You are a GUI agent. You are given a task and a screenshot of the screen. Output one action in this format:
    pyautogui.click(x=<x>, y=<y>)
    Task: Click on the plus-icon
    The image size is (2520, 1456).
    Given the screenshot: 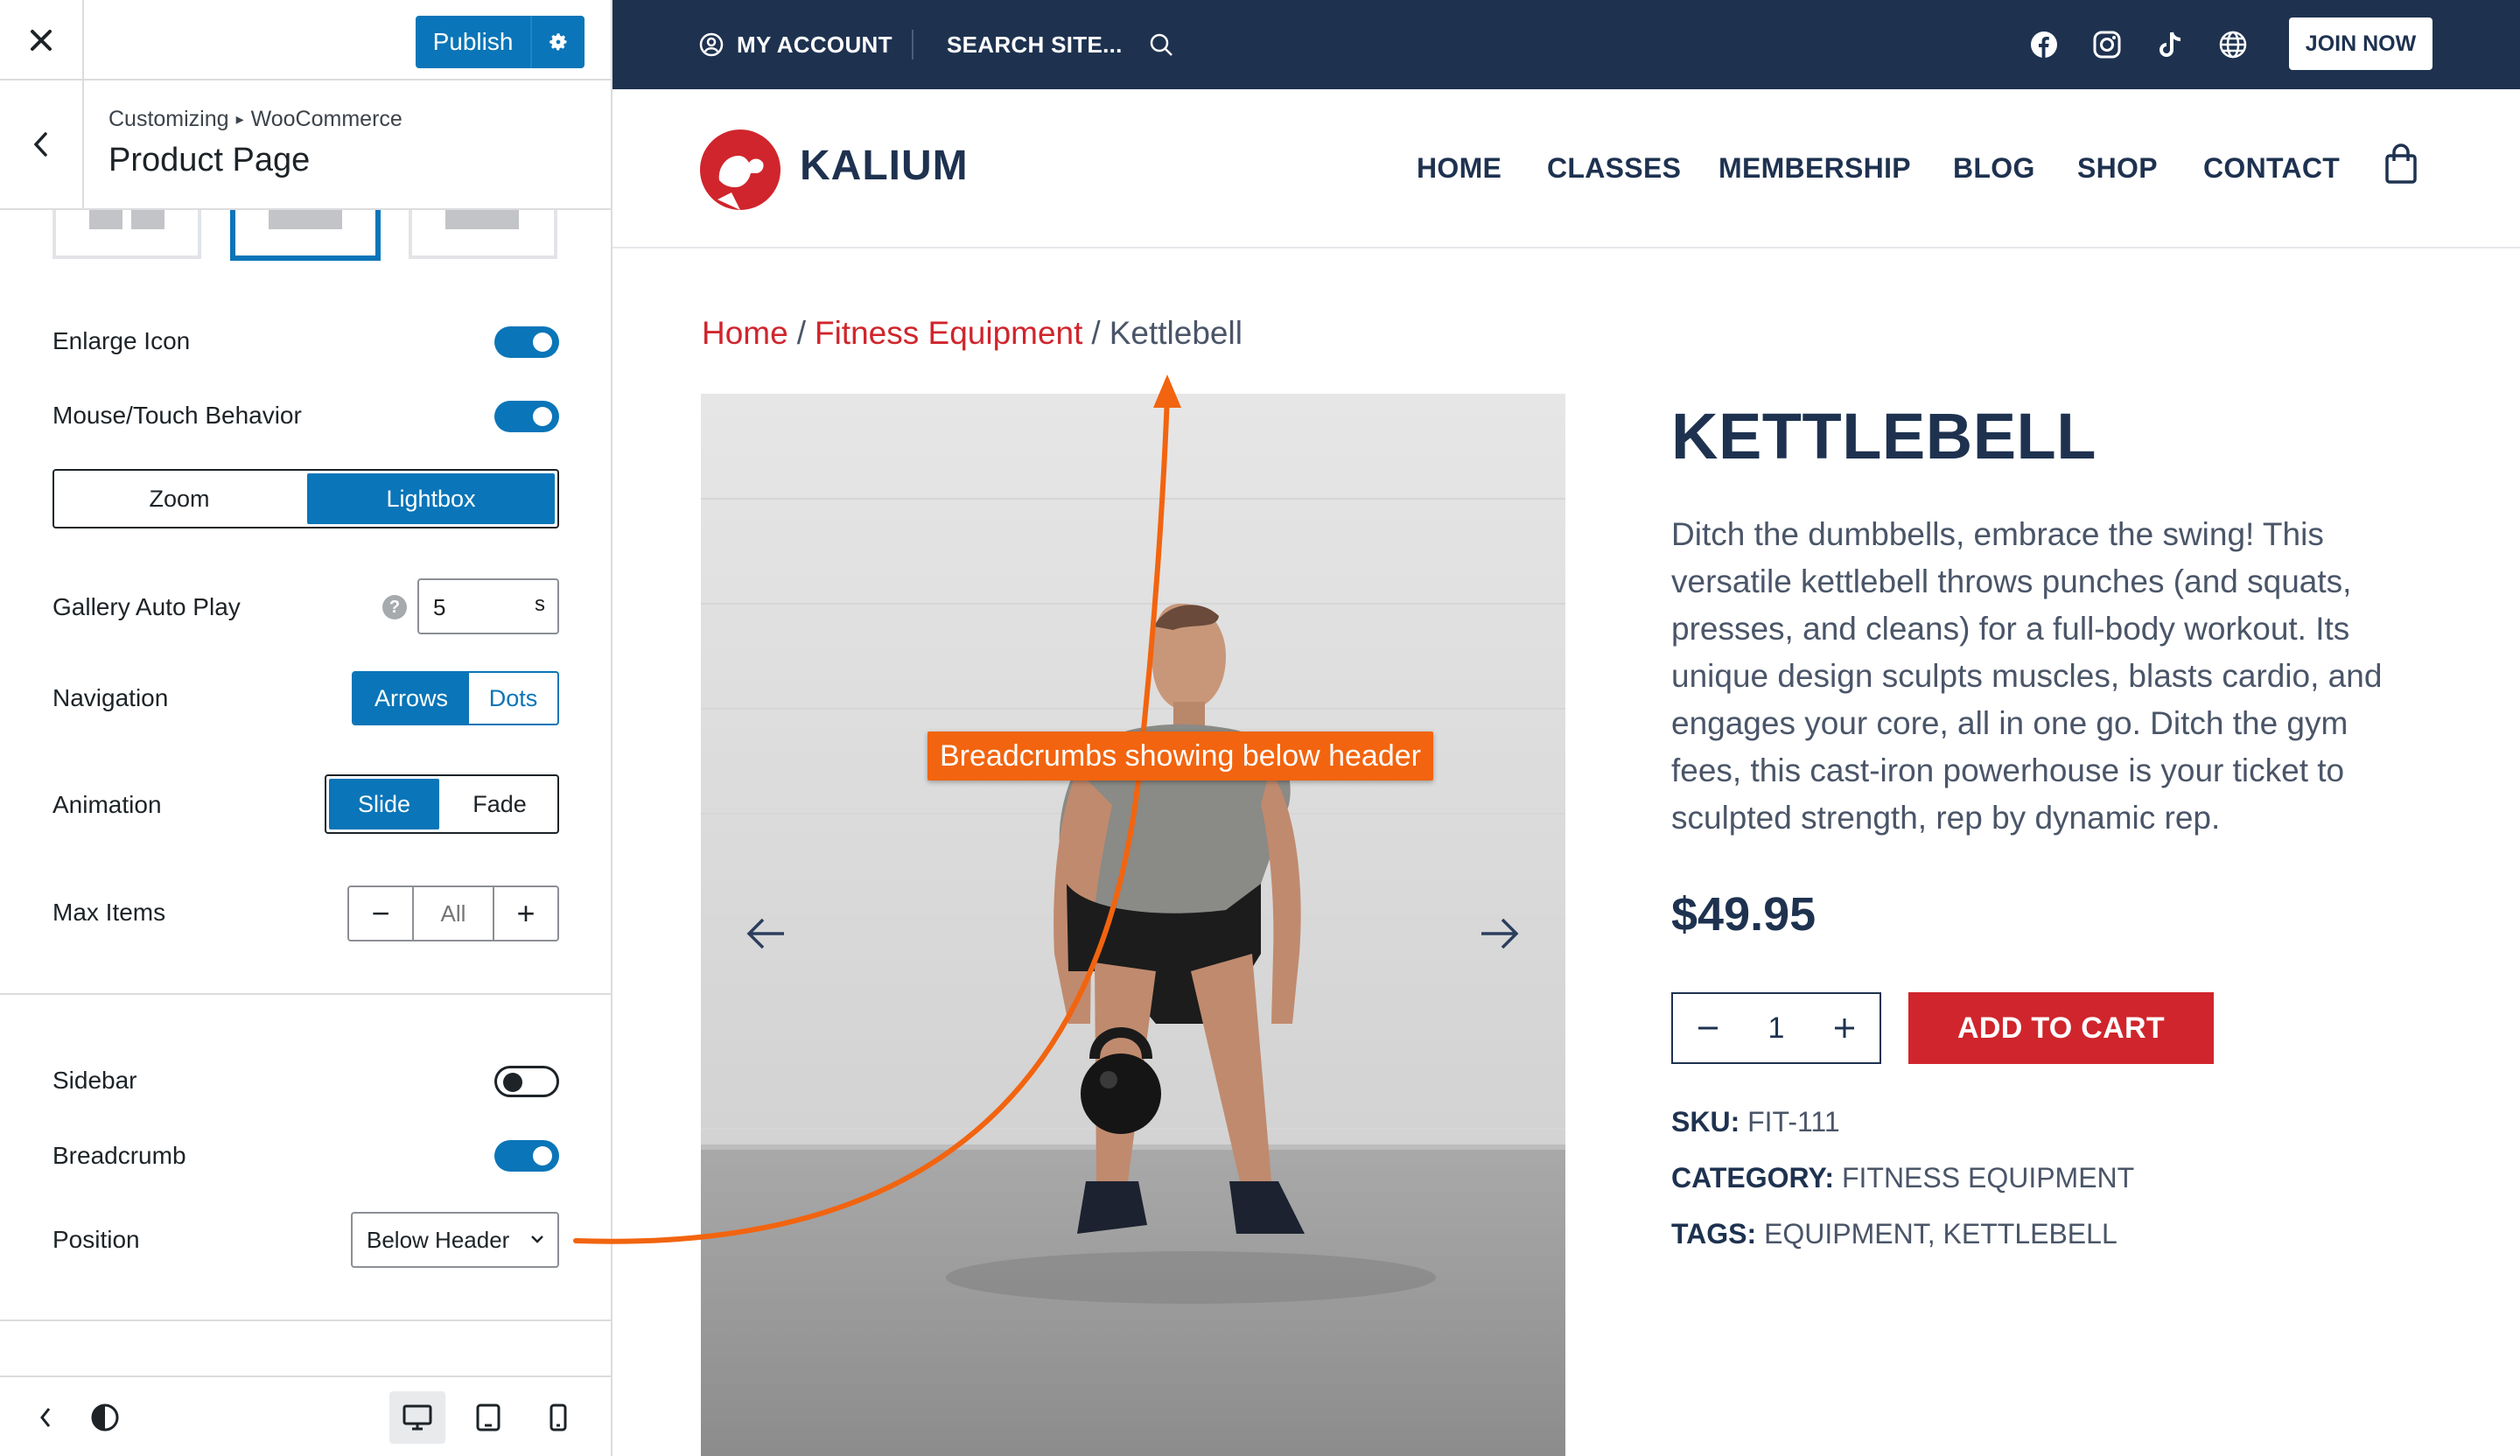 What is the action you would take?
    pyautogui.click(x=1844, y=1028)
    